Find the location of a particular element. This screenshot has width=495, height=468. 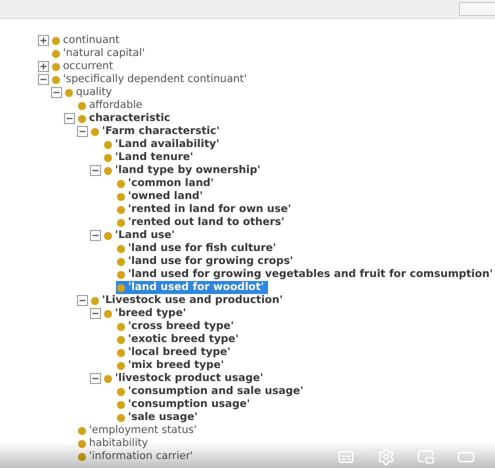

class-label: quality is located at coordinates (94, 92).